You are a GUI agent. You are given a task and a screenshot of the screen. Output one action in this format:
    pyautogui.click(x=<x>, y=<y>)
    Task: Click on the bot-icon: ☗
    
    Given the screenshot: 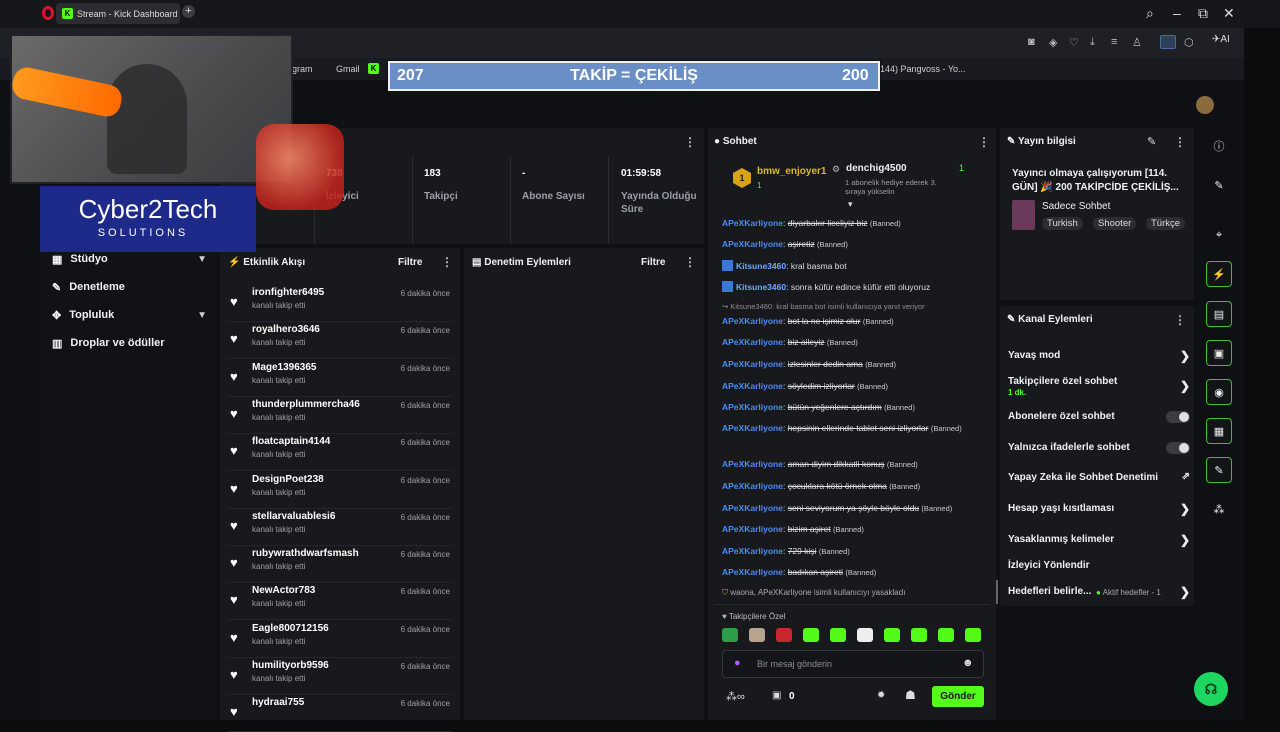 What is the action you would take?
    pyautogui.click(x=910, y=695)
    